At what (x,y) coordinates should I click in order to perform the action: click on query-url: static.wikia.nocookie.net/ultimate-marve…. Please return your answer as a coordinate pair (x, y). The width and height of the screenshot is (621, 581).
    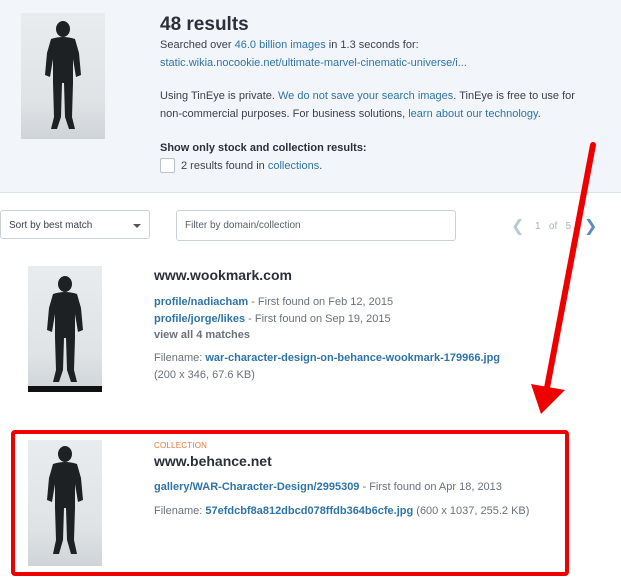
    Looking at the image, I should click on (313, 63).